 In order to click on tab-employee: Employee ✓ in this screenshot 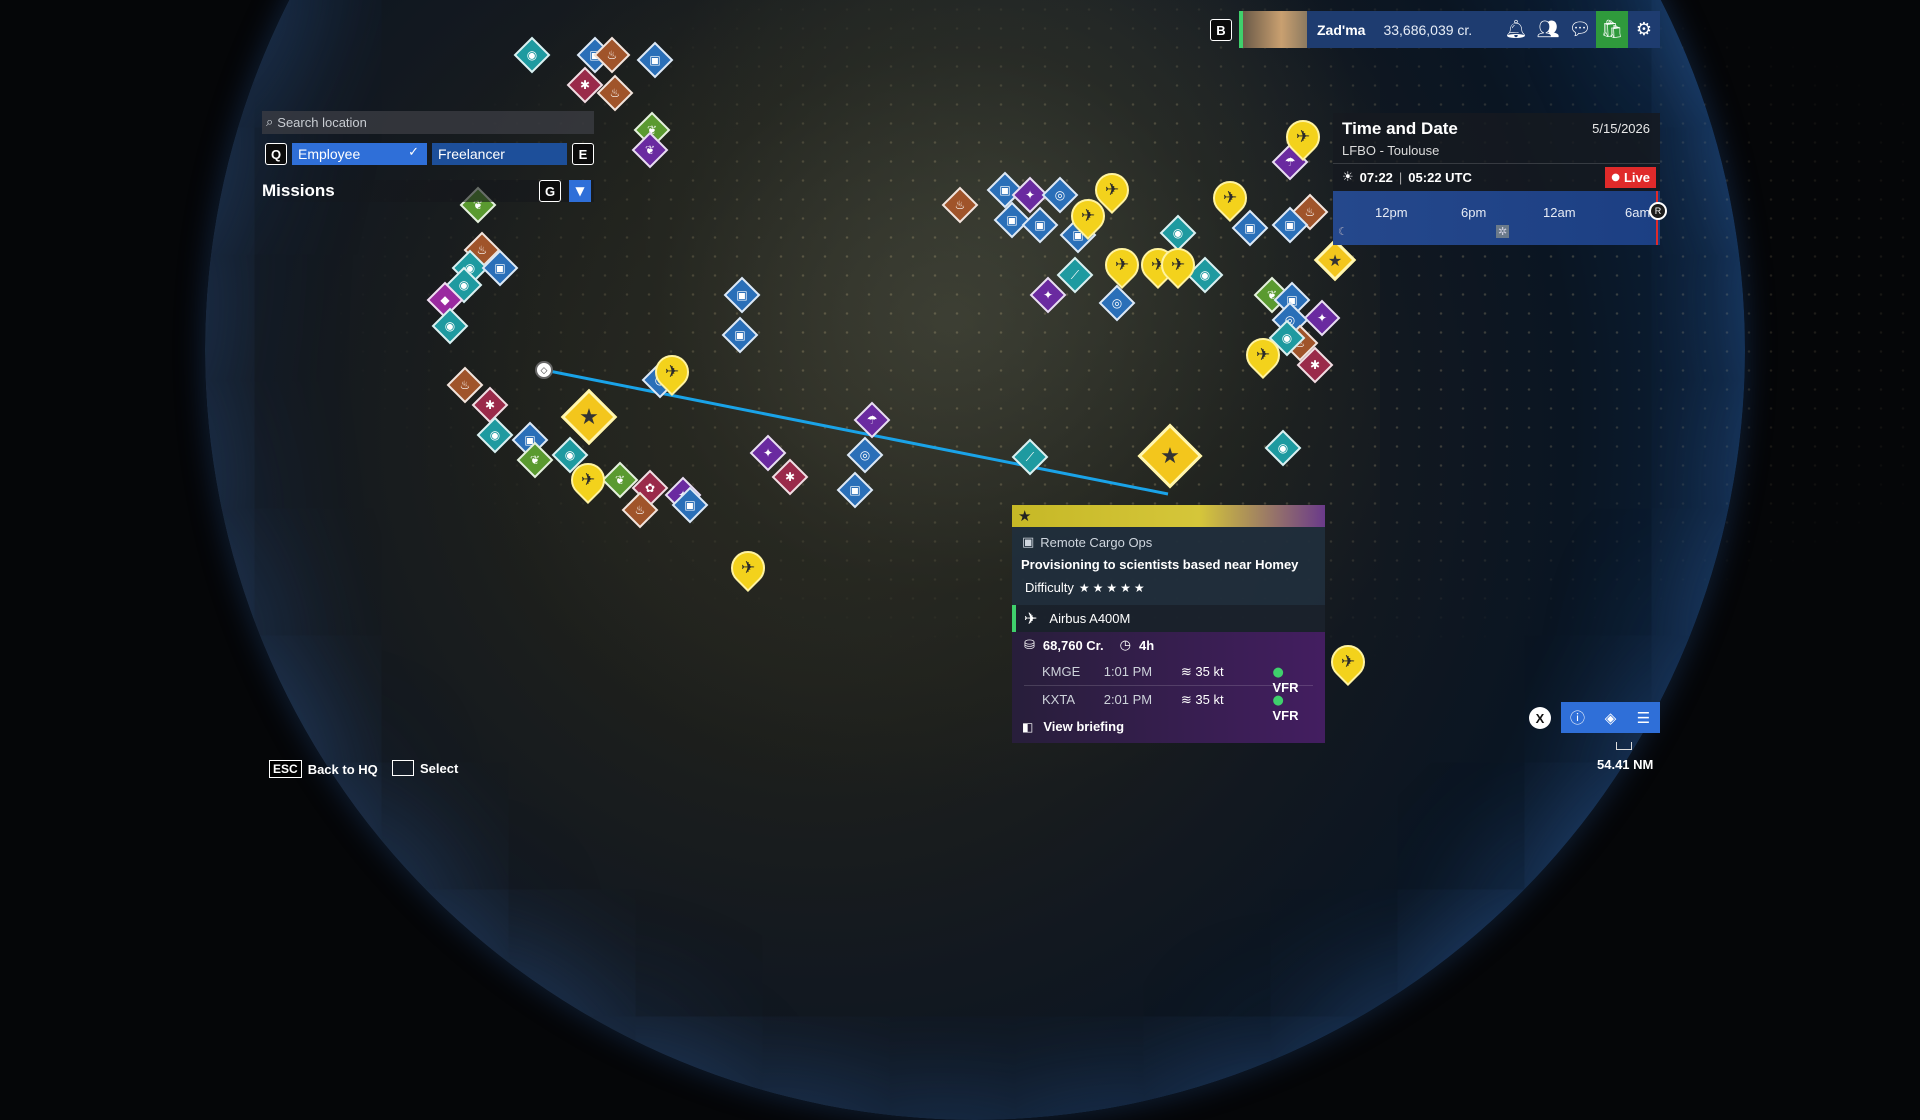, I will do `click(359, 154)`.